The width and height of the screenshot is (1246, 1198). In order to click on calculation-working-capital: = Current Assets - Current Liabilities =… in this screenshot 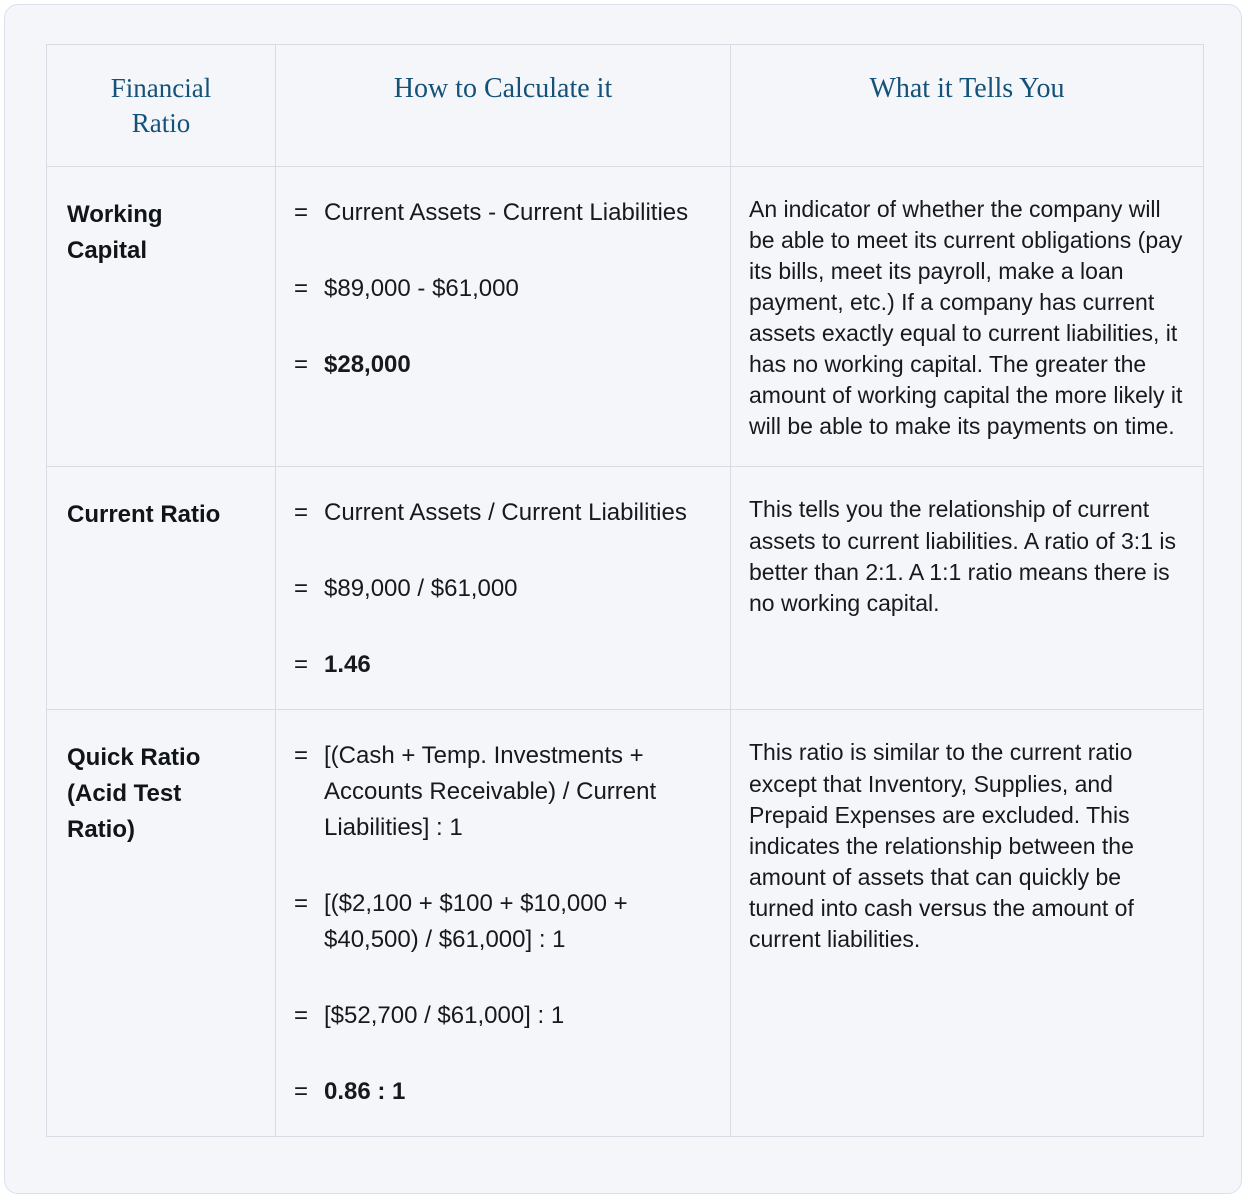, I will do `click(503, 317)`.